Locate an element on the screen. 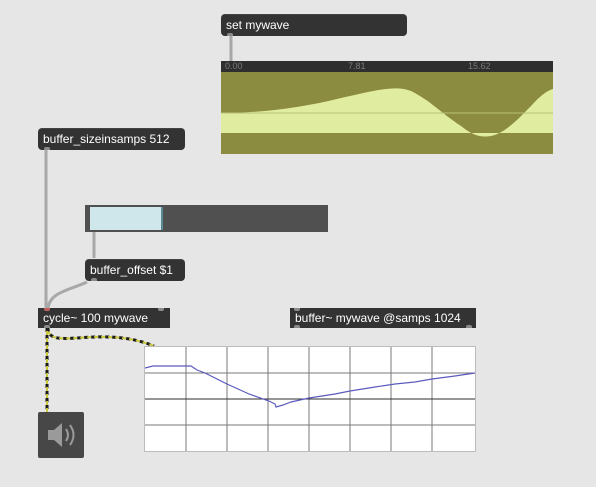 The image size is (596, 487). scope-graph is located at coordinates (310, 399).